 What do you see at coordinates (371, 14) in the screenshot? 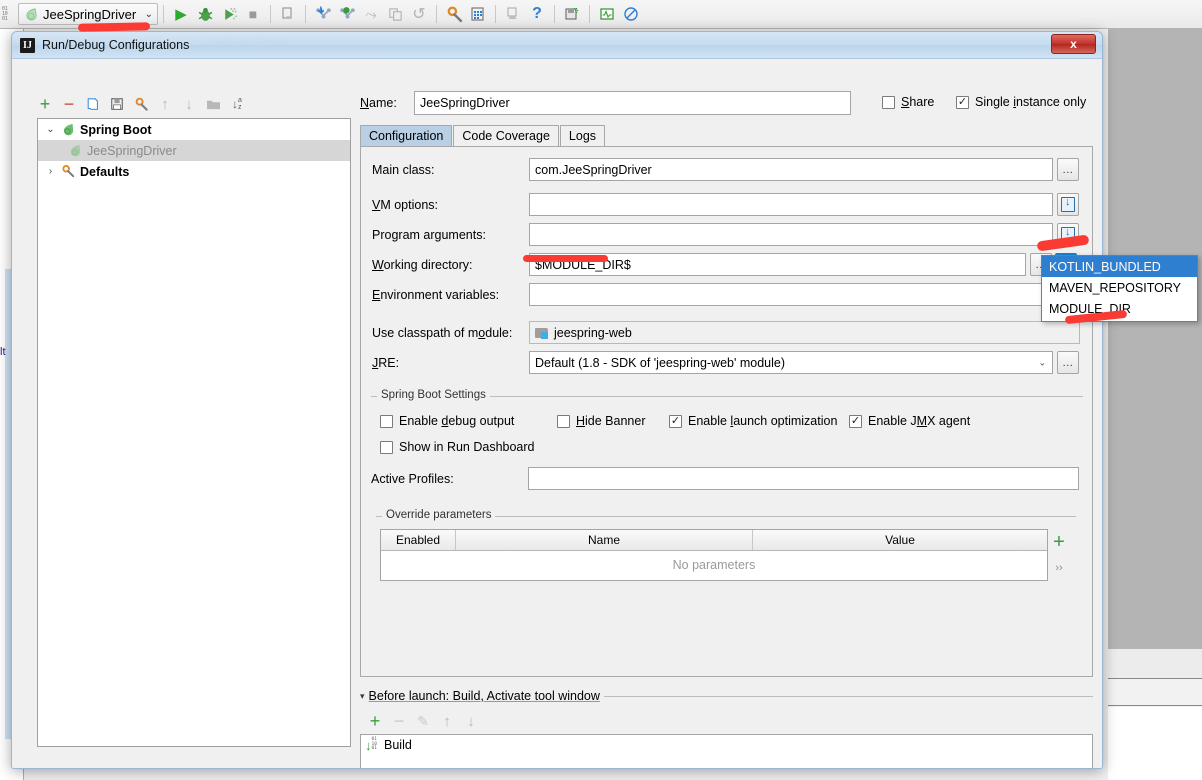
I see `push-button: ⤳` at bounding box center [371, 14].